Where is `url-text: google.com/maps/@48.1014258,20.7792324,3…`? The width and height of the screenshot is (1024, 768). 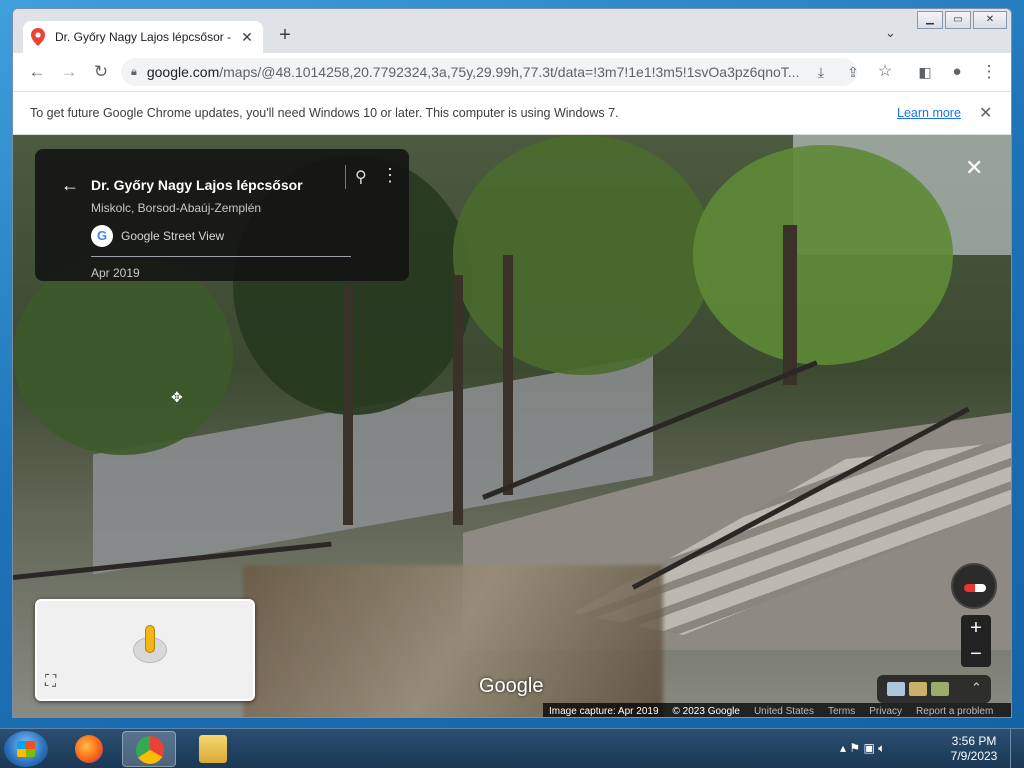
url-text: google.com/maps/@48.1014258,20.7792324,3… is located at coordinates (473, 72).